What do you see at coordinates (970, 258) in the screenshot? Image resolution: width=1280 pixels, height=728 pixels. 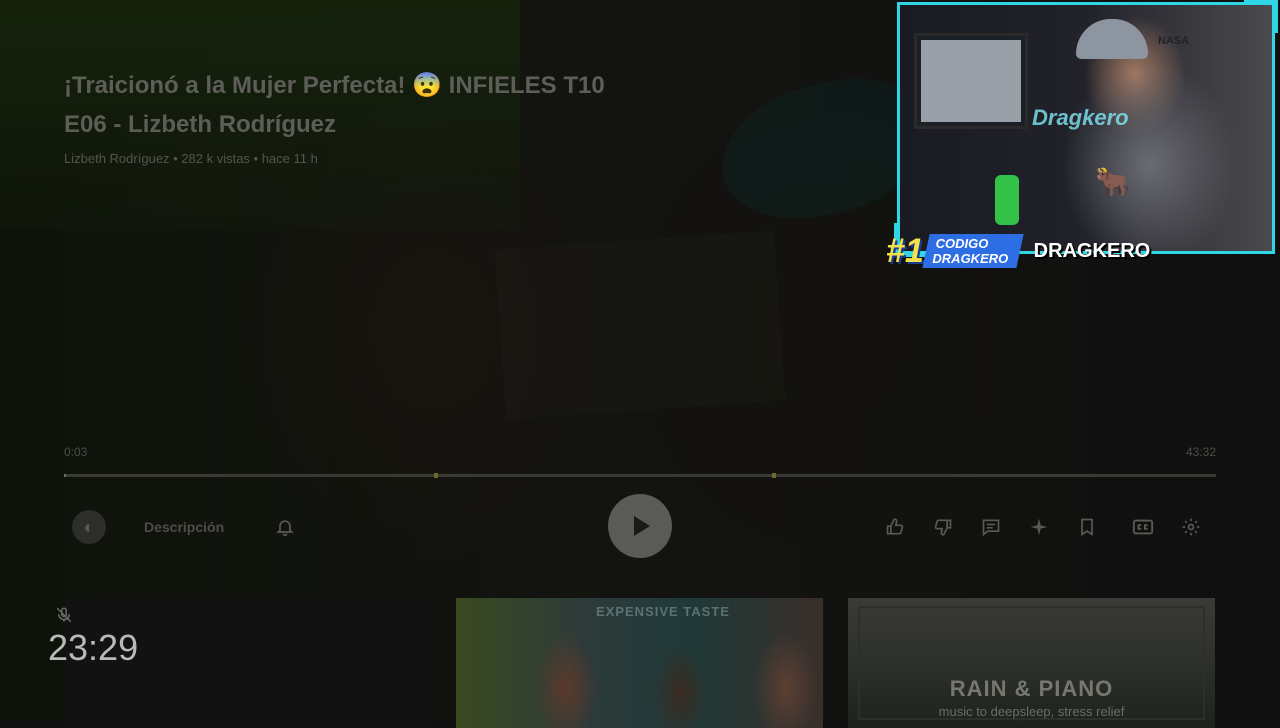 I see `code-line-2: DRAGKERO` at bounding box center [970, 258].